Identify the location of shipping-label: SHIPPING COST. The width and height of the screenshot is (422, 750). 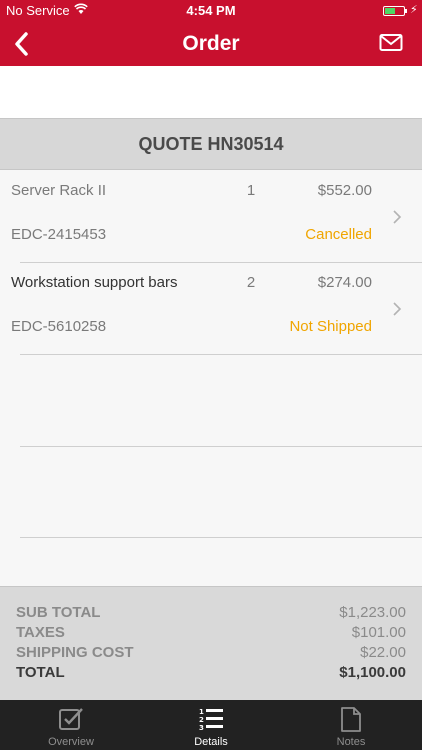
(75, 652).